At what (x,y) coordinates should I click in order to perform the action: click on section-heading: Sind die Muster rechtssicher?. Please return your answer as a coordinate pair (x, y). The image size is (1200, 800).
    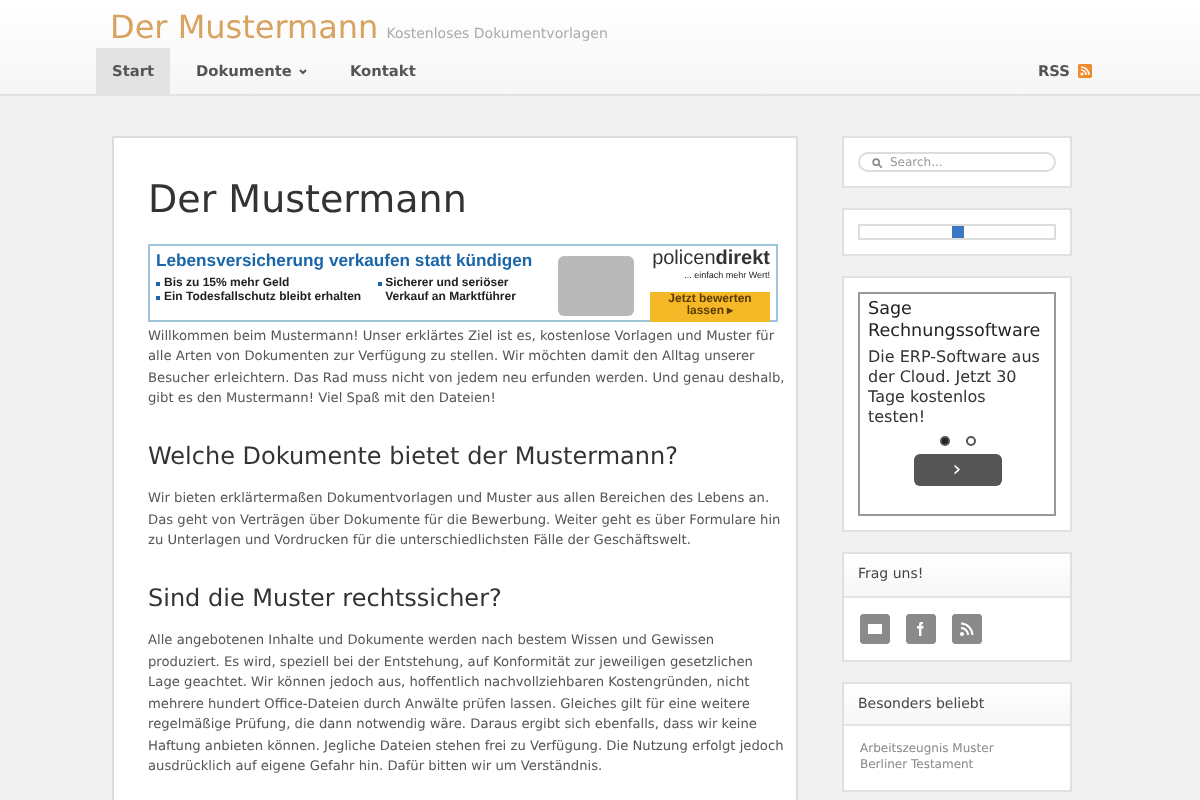
    Looking at the image, I should click on (326, 598).